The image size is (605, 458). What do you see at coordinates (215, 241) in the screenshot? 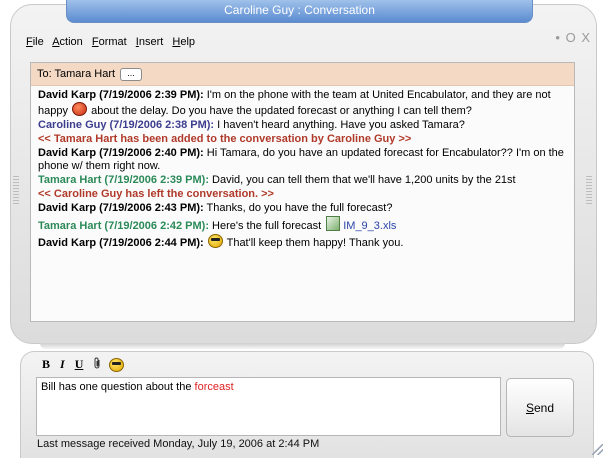
I see `cool-face-icon` at bounding box center [215, 241].